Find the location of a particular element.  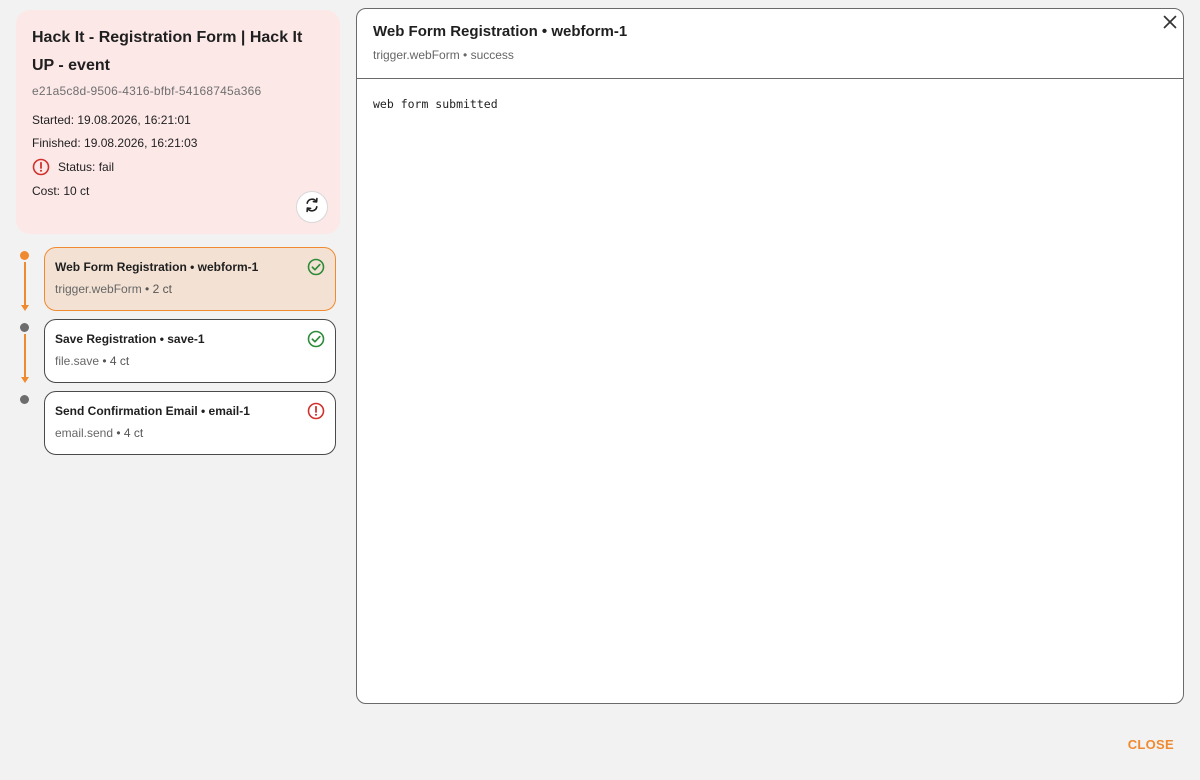

close-panel-button is located at coordinates (1170, 24).